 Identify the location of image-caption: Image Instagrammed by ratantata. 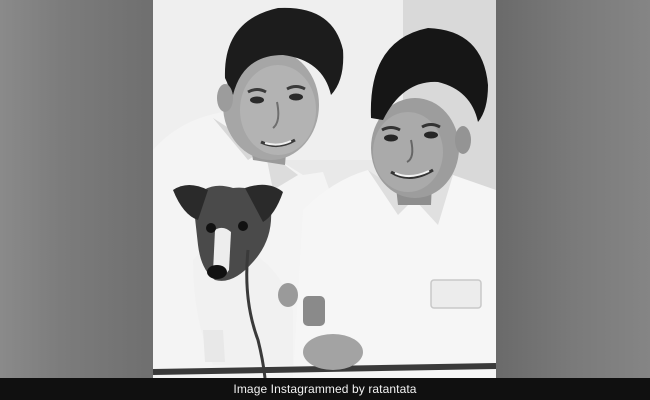
(325, 389).